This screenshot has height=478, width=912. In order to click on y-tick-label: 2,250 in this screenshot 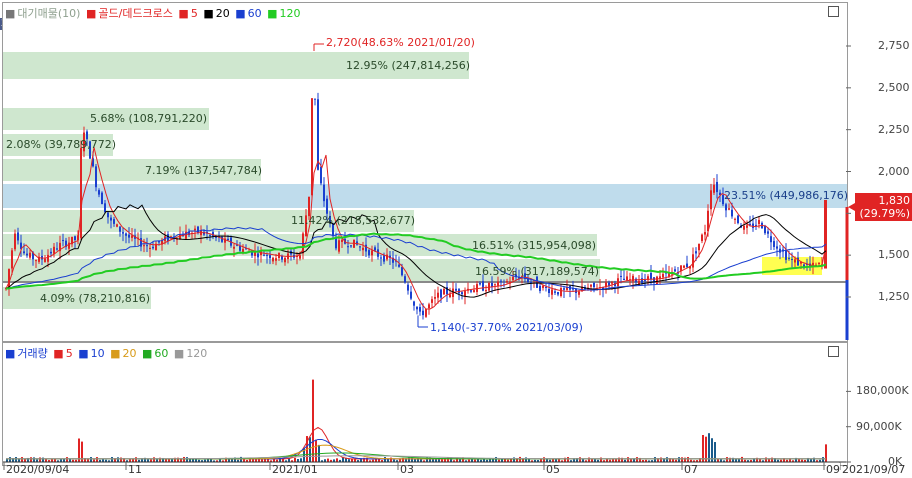, I will do `click(894, 129)`.